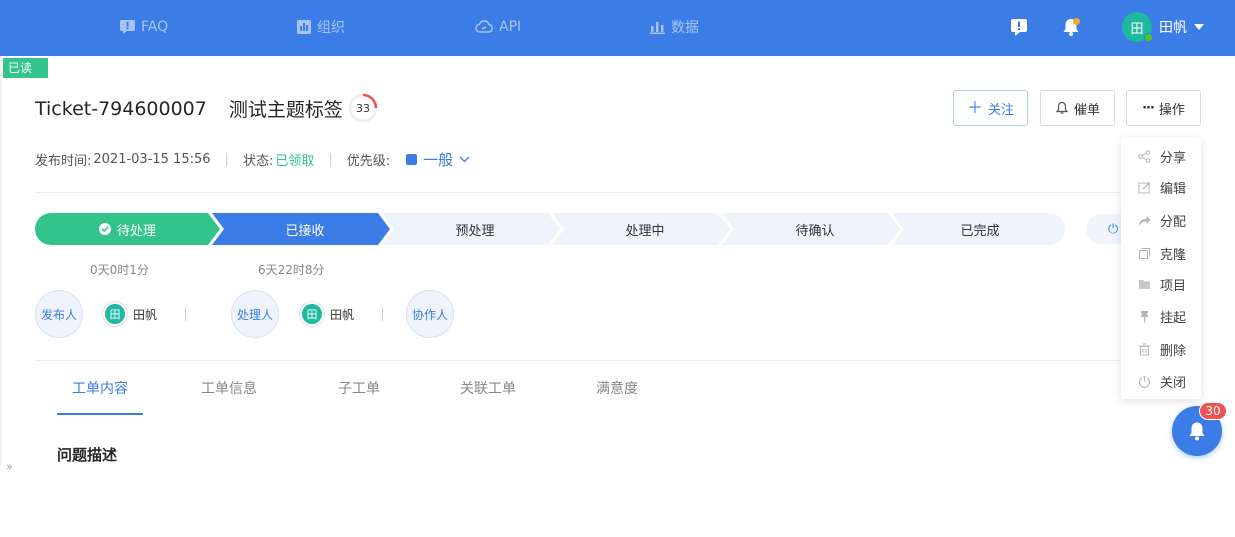 This screenshot has width=1235, height=537. I want to click on step-label: 处理中, so click(645, 231).